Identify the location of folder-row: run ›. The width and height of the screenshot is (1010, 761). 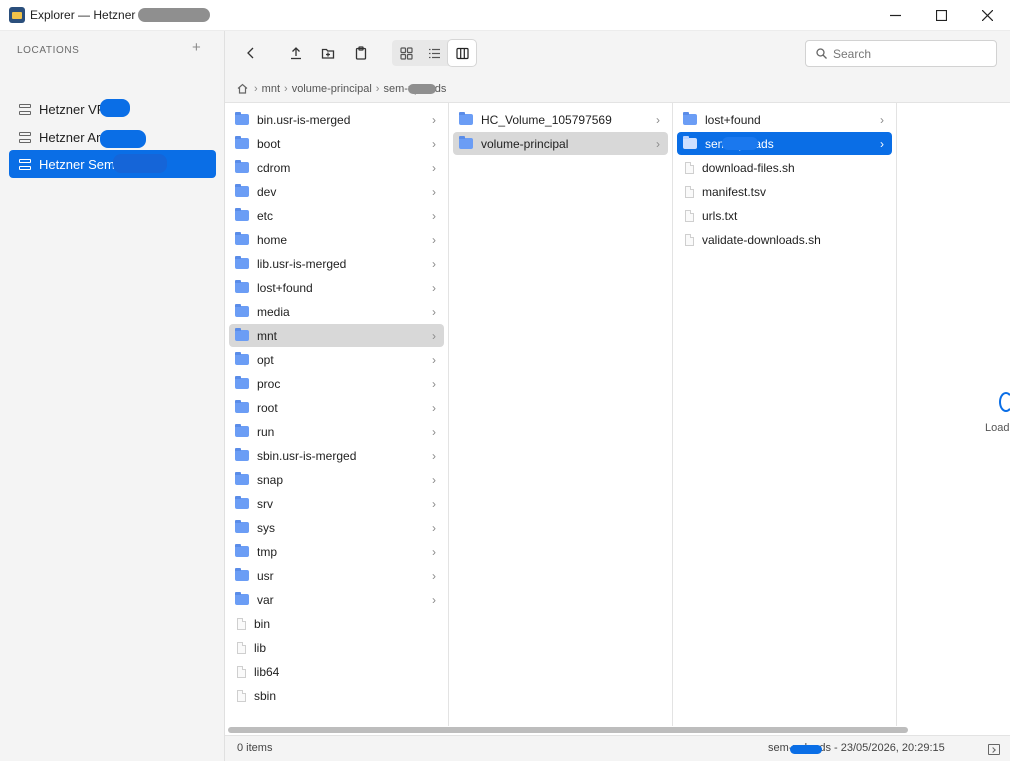
(336, 431).